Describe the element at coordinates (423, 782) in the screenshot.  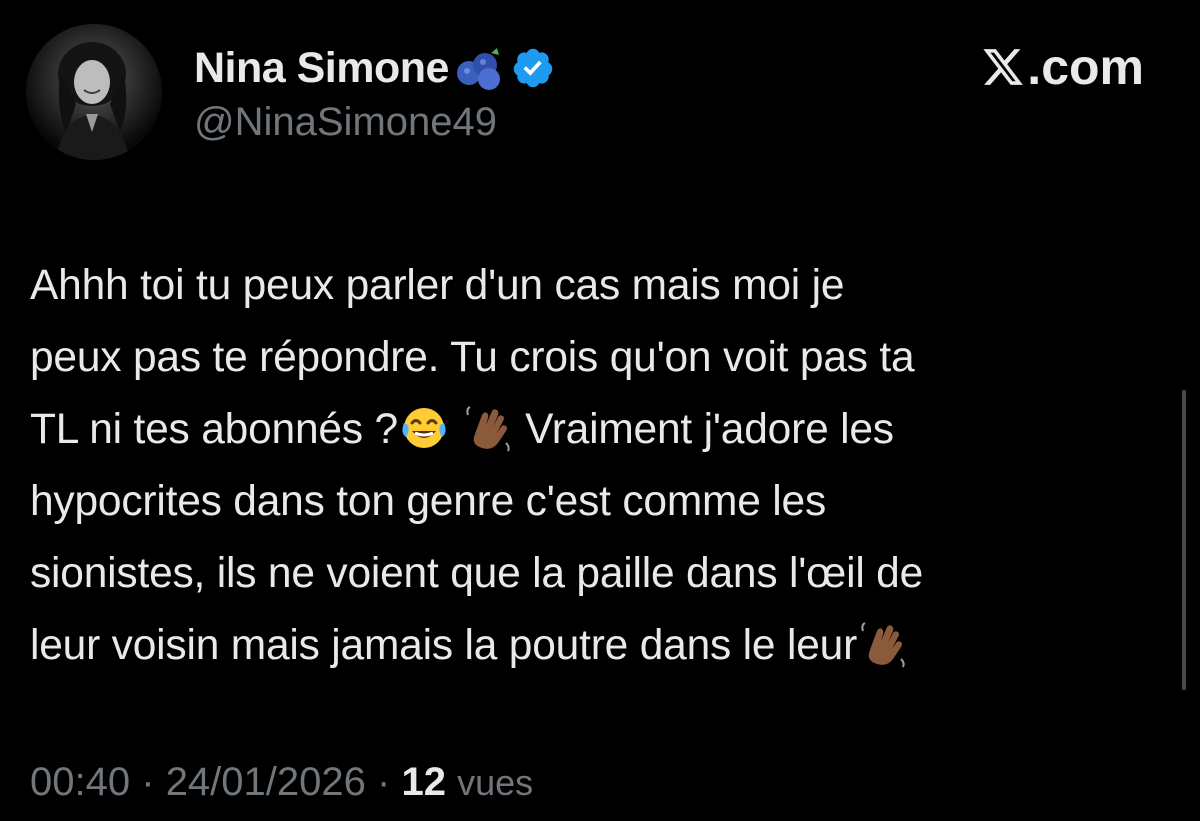
I see `views-count: 12` at that location.